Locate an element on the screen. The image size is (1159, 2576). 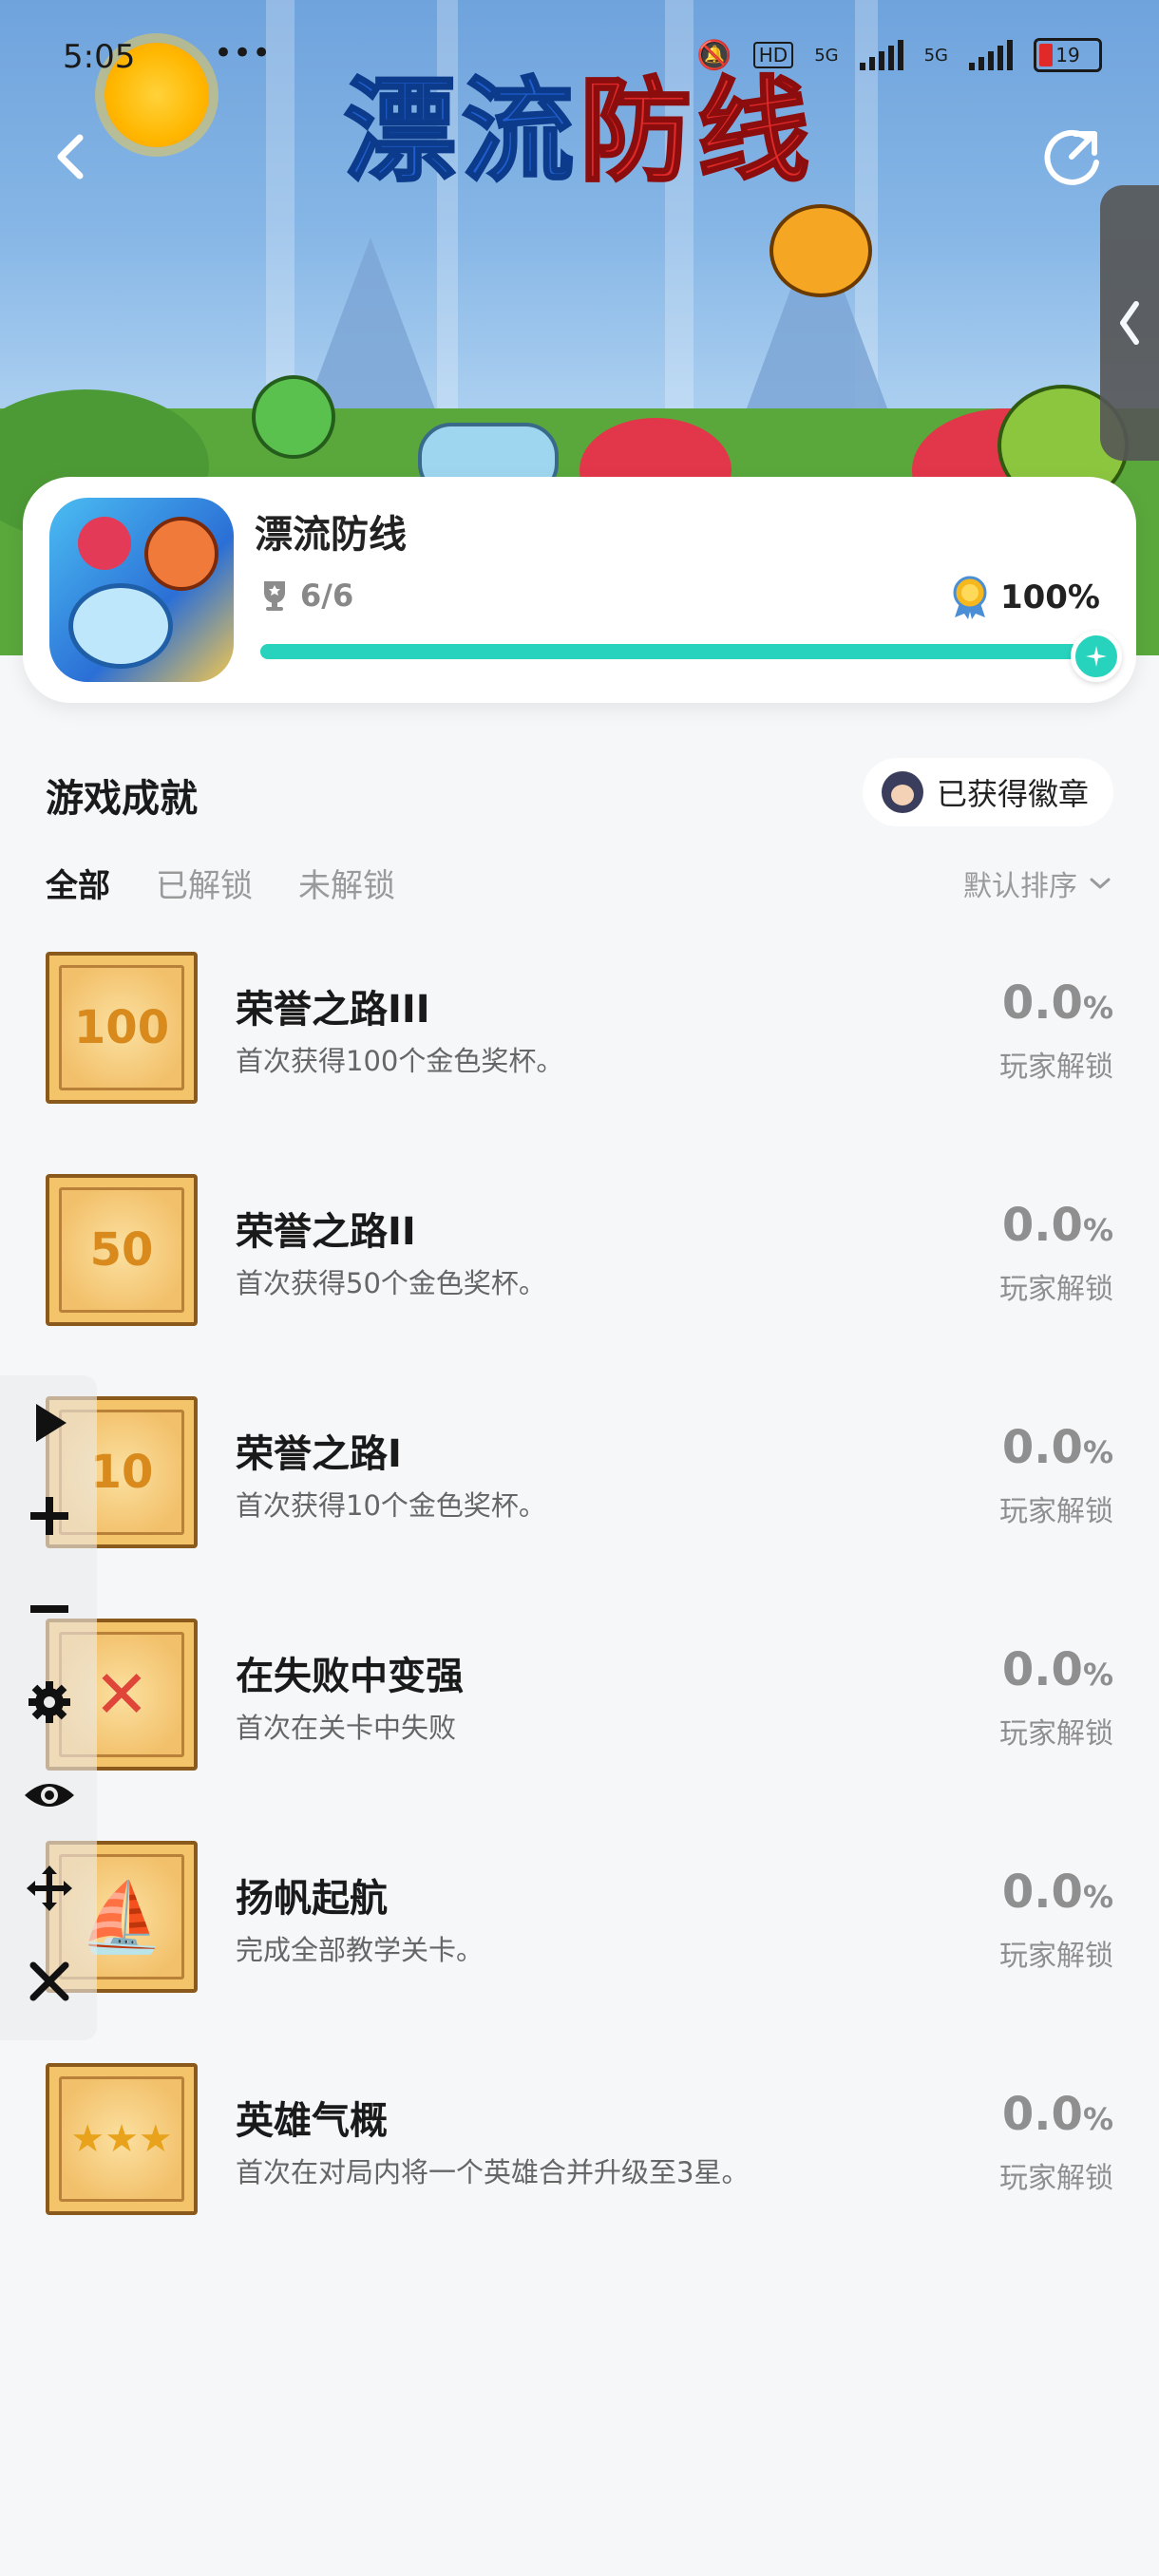
achievement-badge-icon: 100 is located at coordinates (122, 1028).